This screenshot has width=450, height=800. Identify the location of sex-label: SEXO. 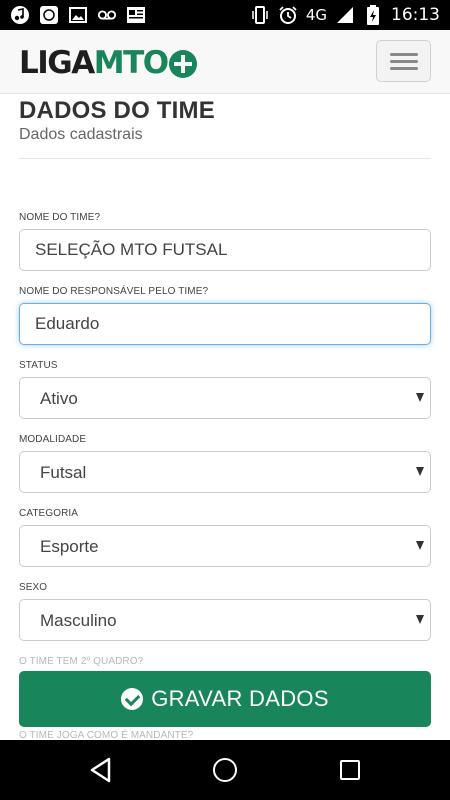
(33, 587).